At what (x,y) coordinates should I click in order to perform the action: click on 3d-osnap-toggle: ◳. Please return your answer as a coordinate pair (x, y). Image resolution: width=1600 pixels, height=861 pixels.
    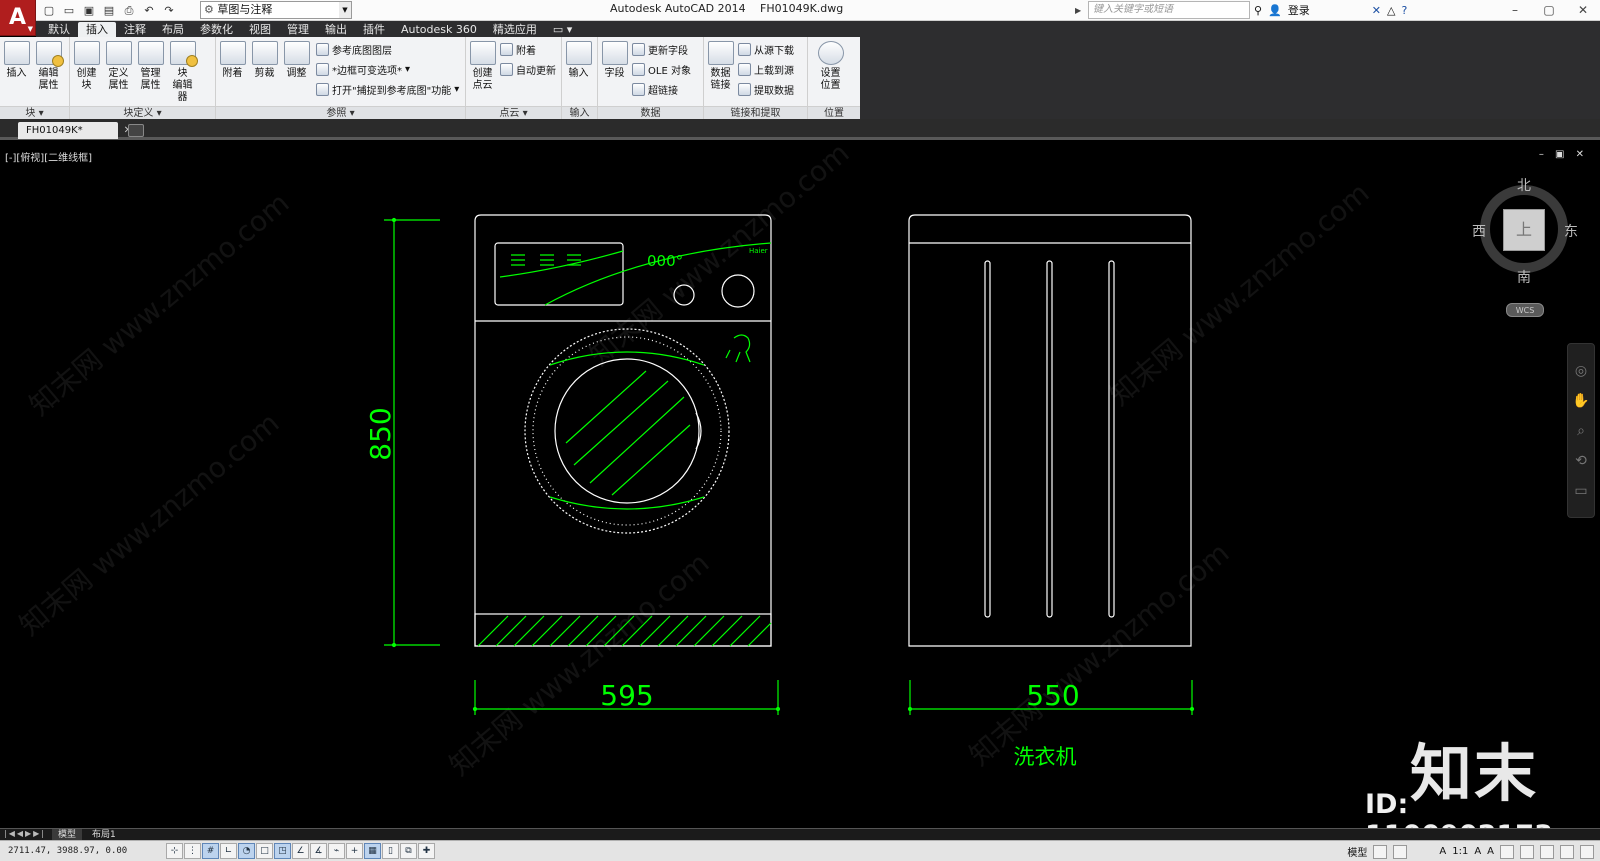
    Looking at the image, I should click on (282, 851).